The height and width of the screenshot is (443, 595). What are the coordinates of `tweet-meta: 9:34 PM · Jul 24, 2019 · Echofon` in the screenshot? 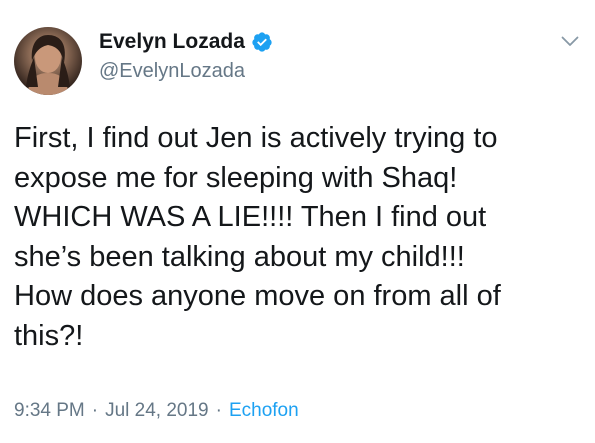 It's located at (156, 411).